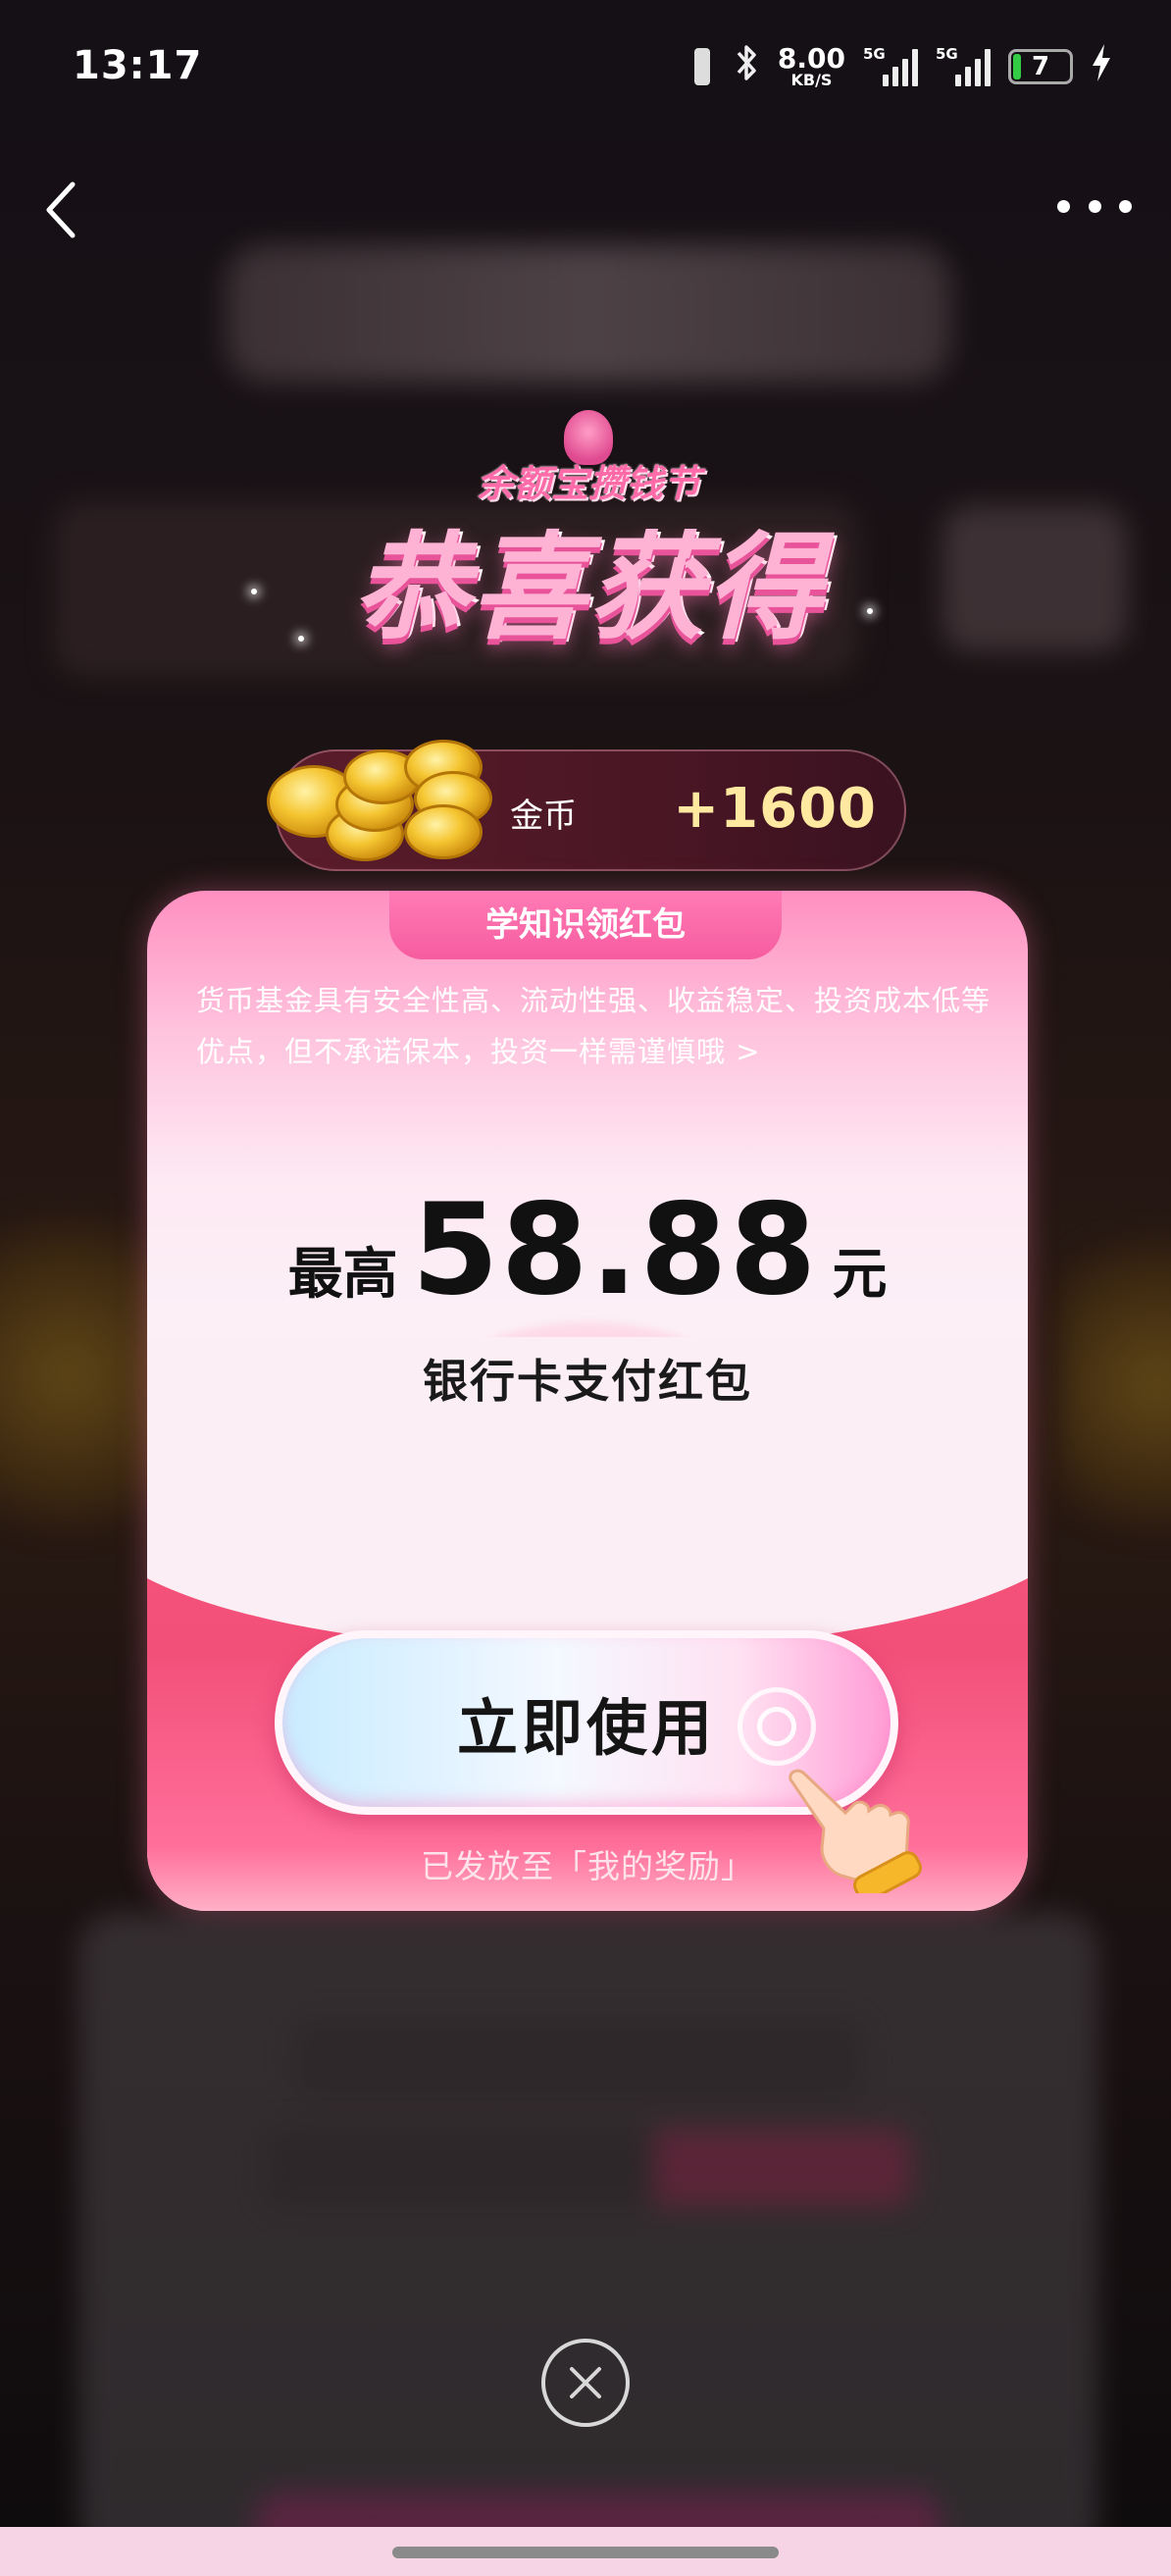 The width and height of the screenshot is (1171, 2576). I want to click on max-amount: 最高 58.88 元, so click(587, 1250).